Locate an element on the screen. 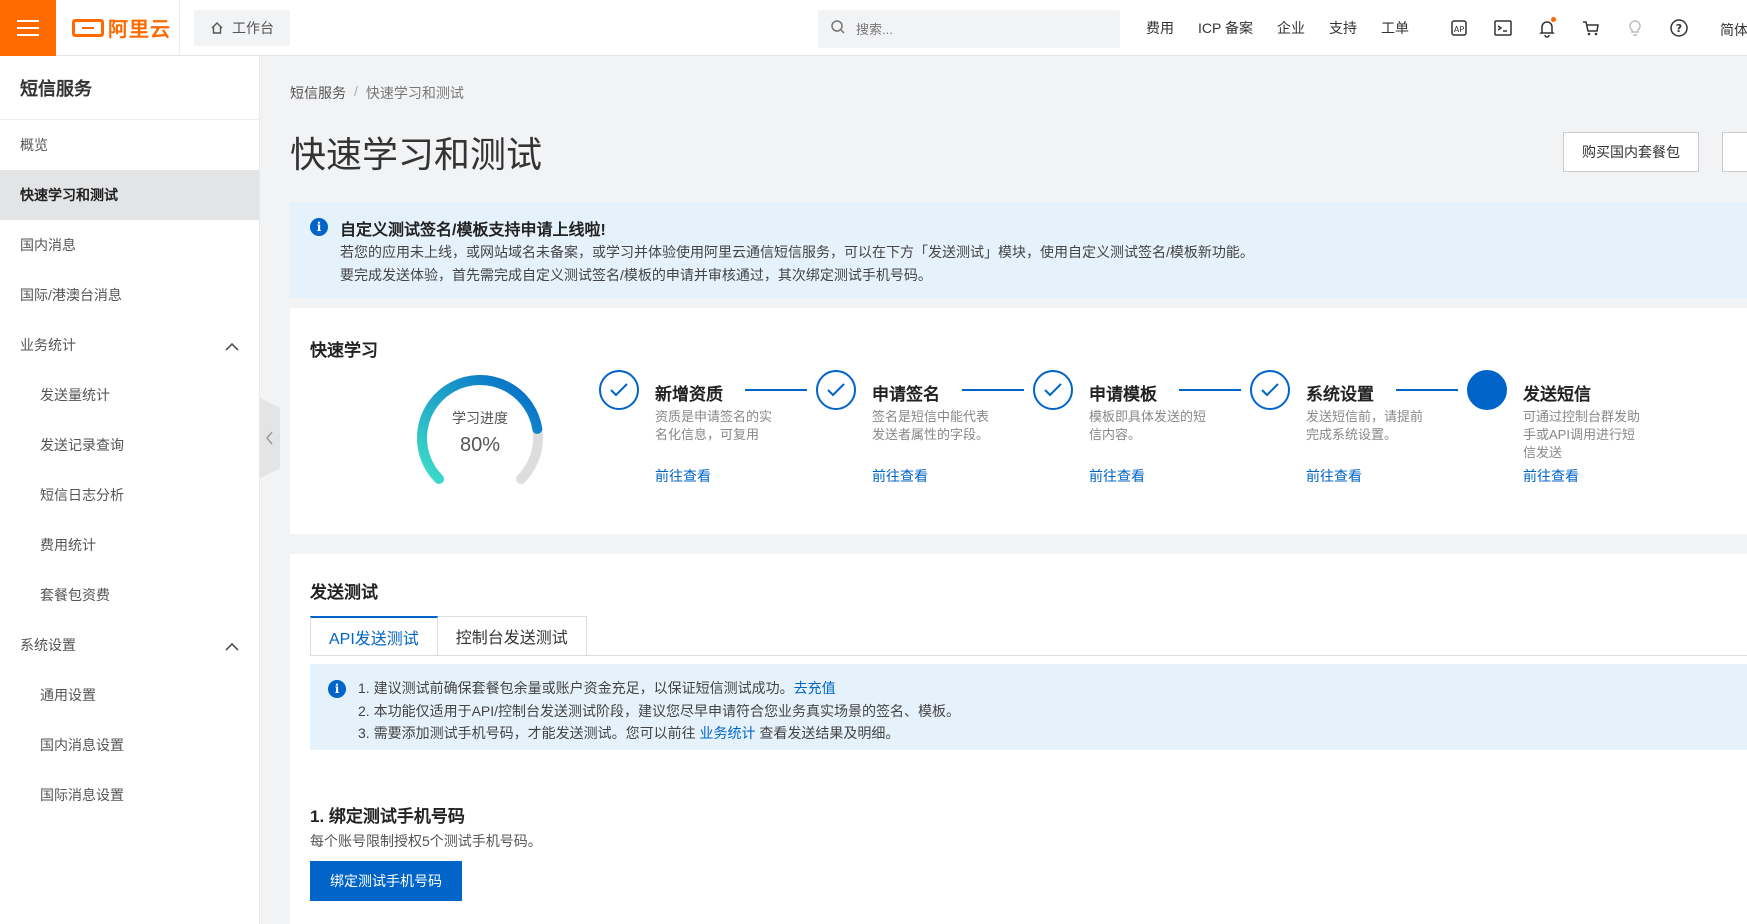 This screenshot has width=1747, height=924. notice-title: 自定义测试签名/模板支持申请上线啦! is located at coordinates (473, 230).